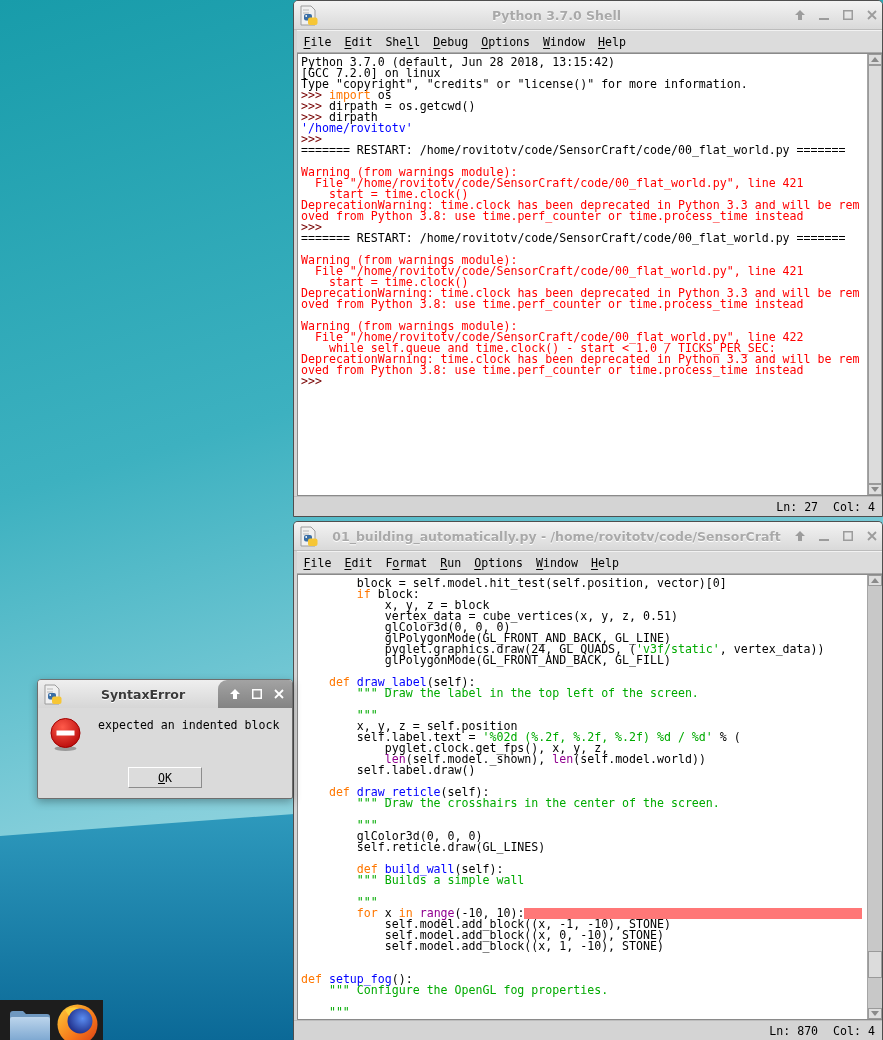  Describe the element at coordinates (556, 536) in the screenshot. I see `window-title: 01_building_automatically.py - /home/rovitotv/code/SensorCraft` at that location.